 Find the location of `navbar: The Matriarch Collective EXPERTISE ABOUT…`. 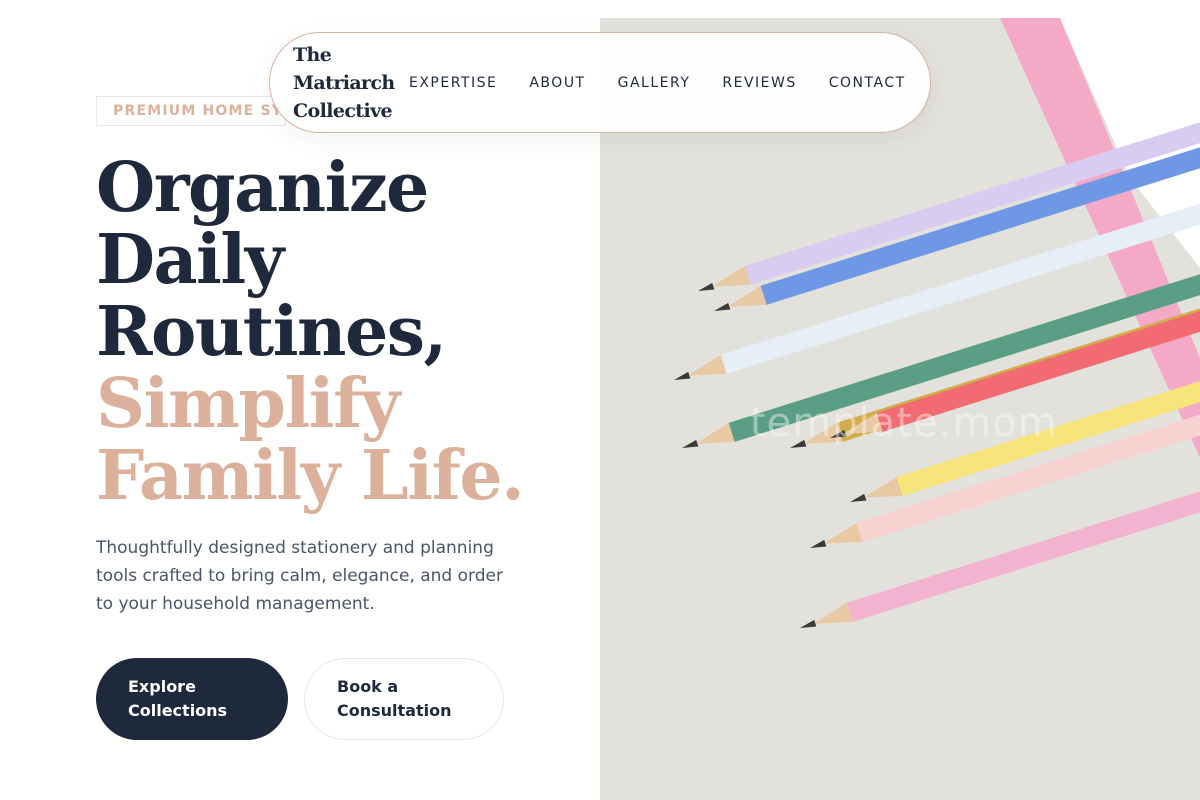

navbar: The Matriarch Collective EXPERTISE ABOUT… is located at coordinates (600, 82).